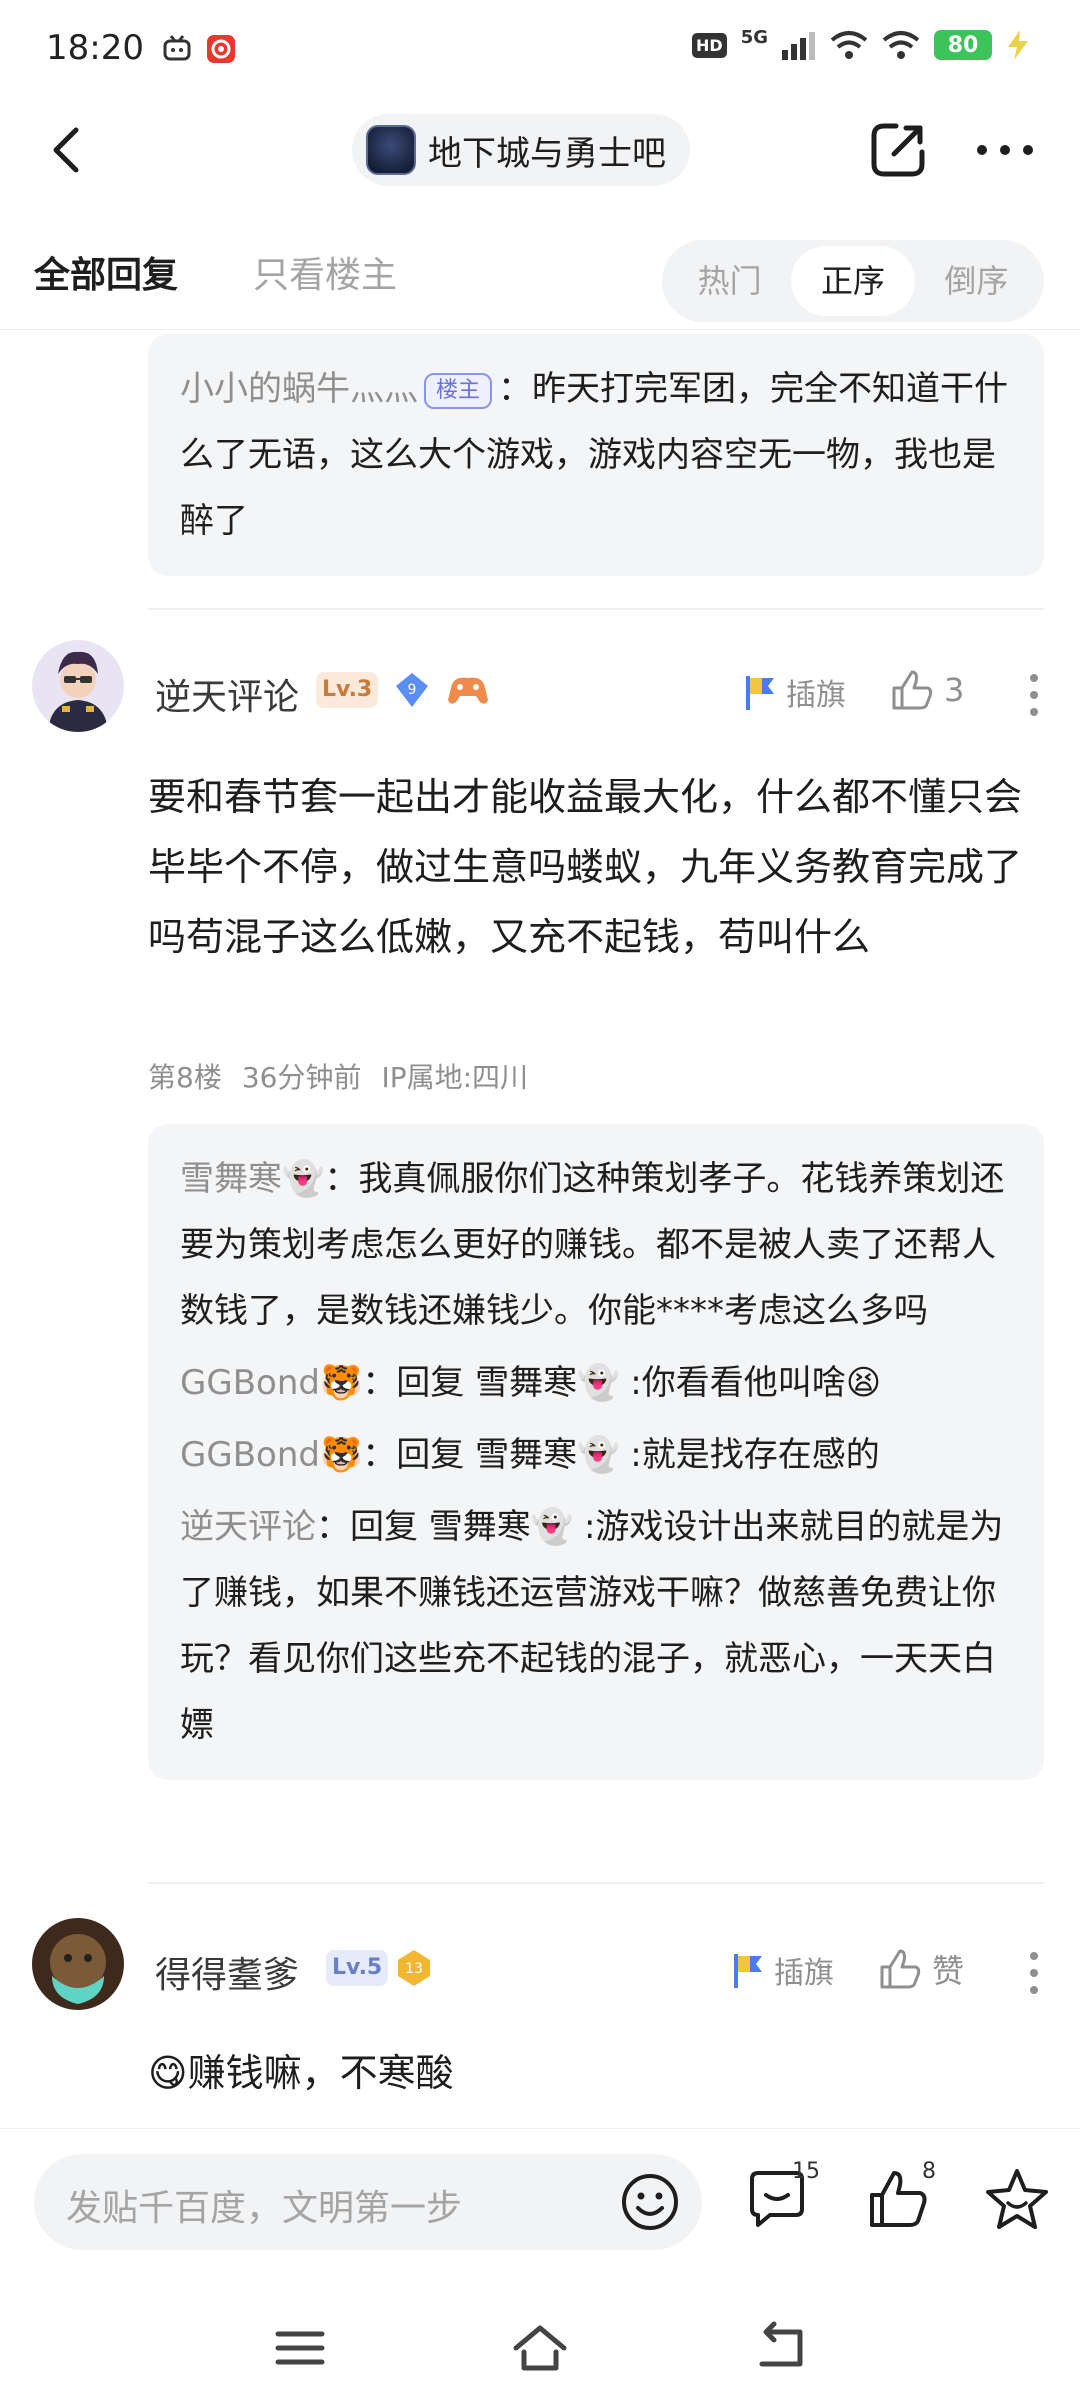  What do you see at coordinates (798, 46) in the screenshot?
I see `signal-icon` at bounding box center [798, 46].